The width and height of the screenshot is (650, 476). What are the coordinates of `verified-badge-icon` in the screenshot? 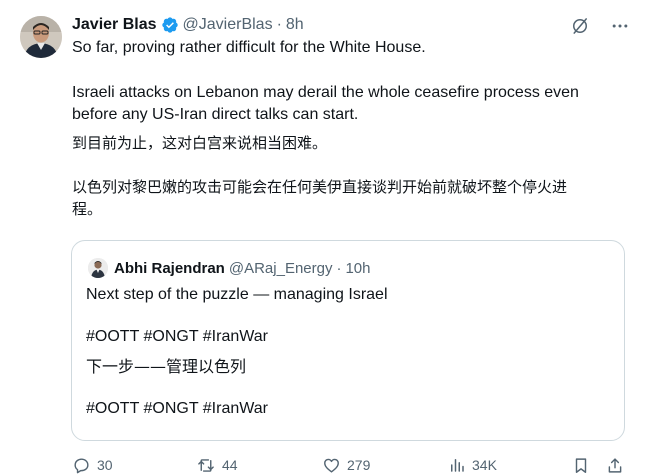 It's located at (170, 25).